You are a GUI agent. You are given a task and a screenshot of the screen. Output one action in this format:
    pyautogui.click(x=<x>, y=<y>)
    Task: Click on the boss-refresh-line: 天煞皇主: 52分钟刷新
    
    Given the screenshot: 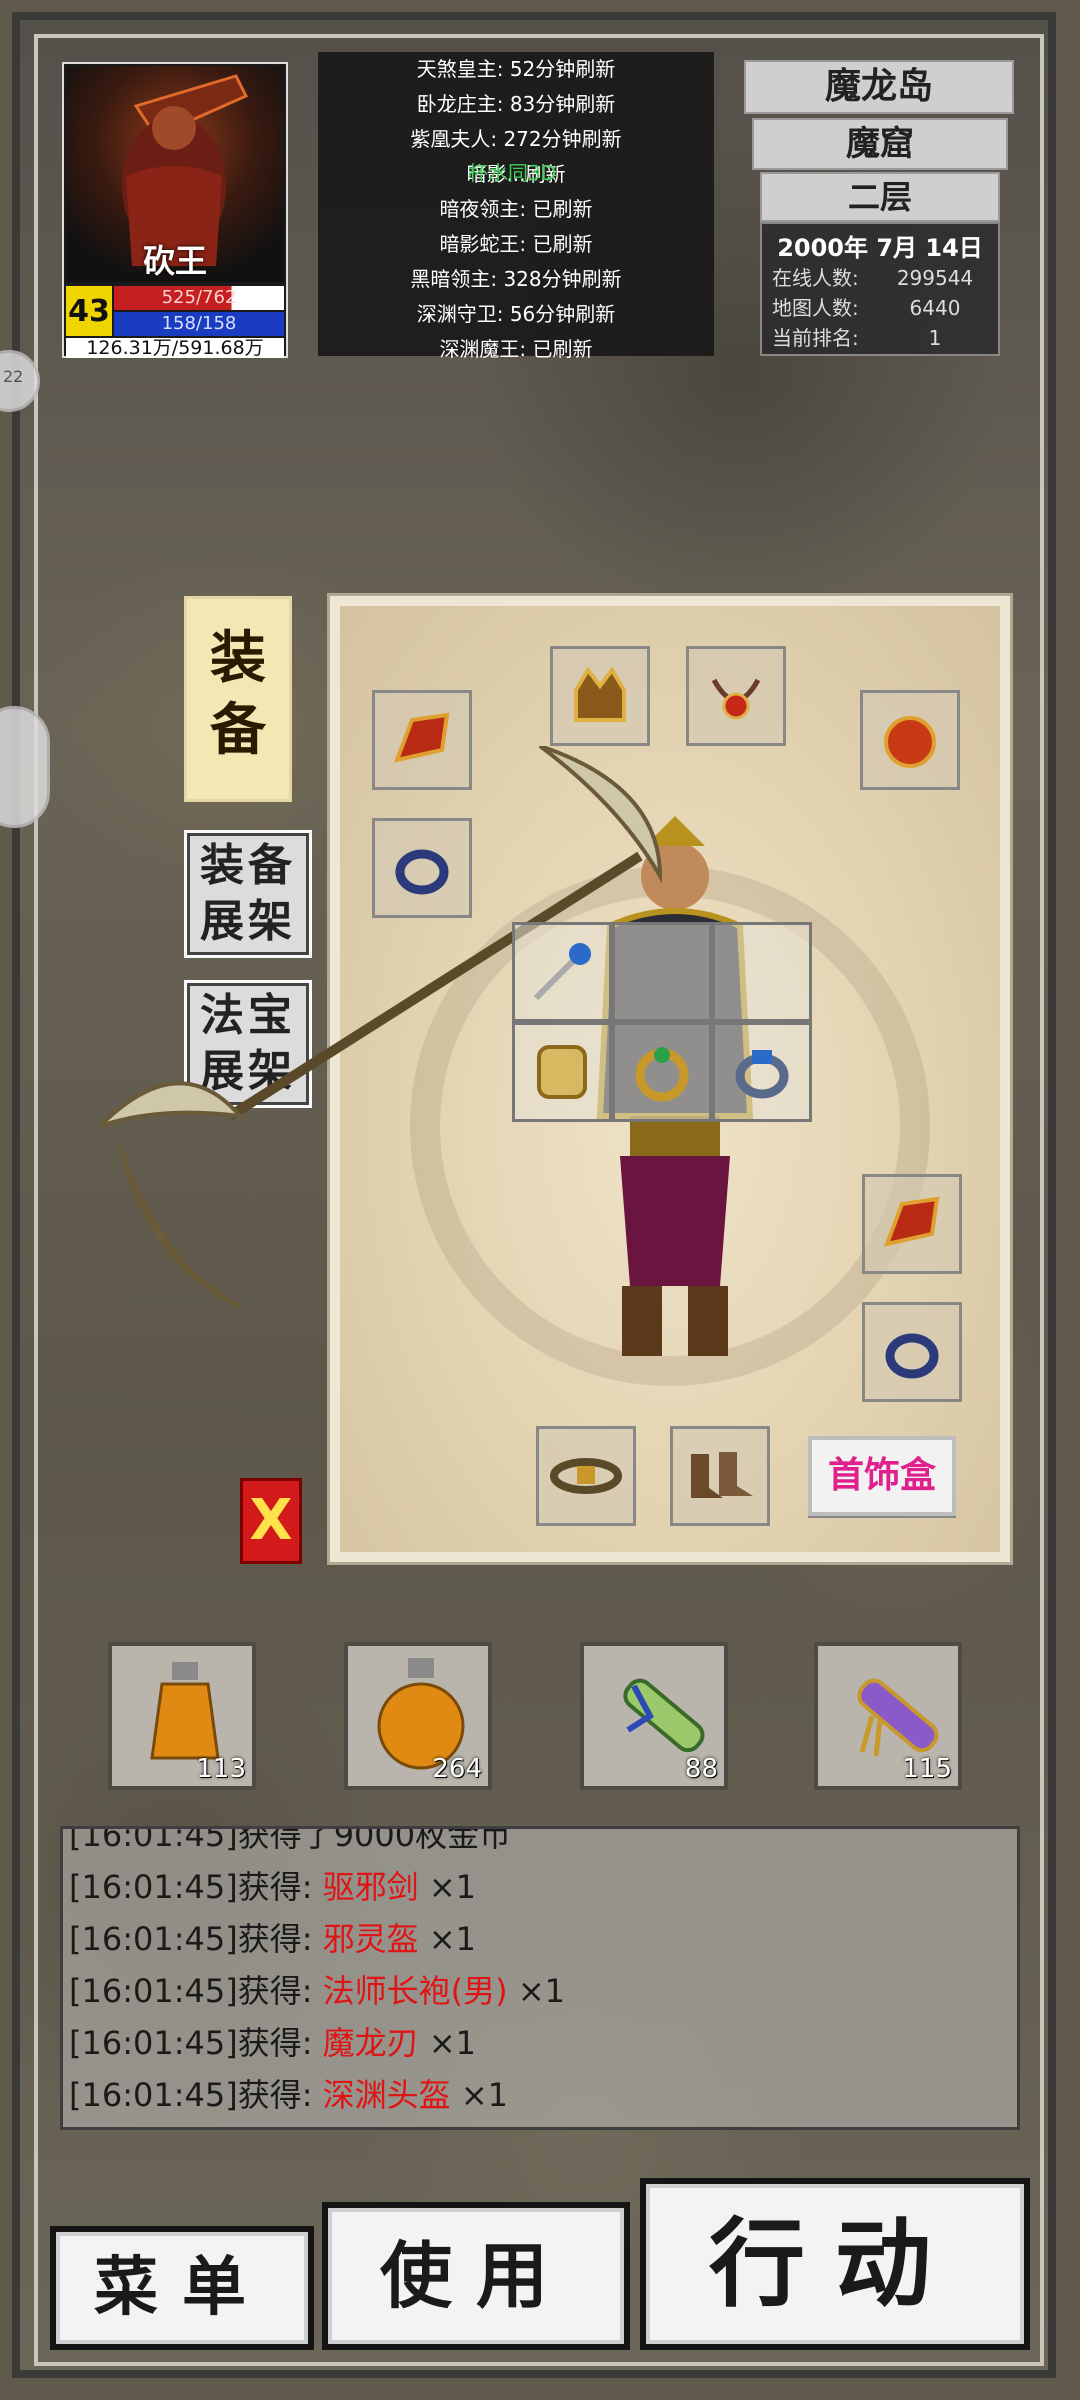 What is the action you would take?
    pyautogui.click(x=516, y=69)
    